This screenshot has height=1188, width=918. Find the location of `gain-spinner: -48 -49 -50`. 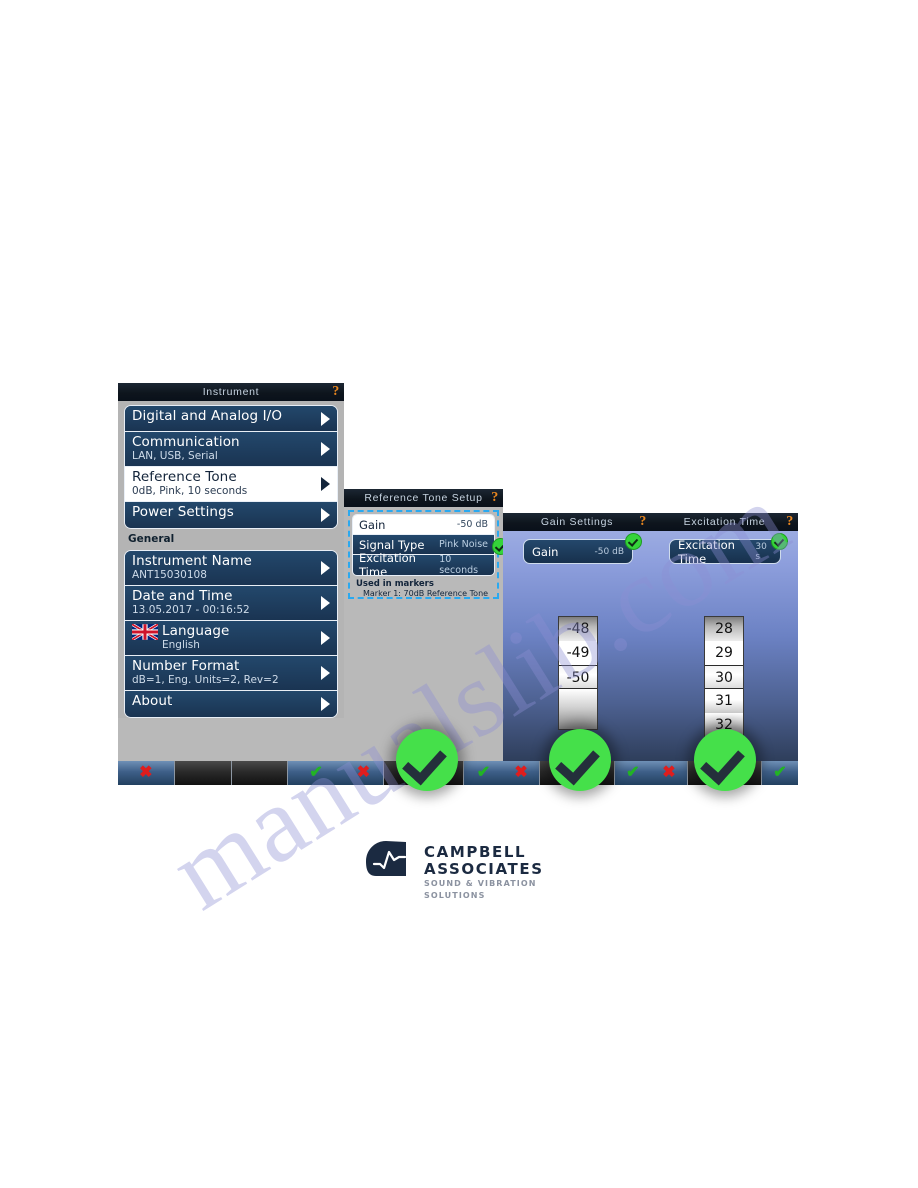

gain-spinner: -48 -49 -50 is located at coordinates (578, 673).